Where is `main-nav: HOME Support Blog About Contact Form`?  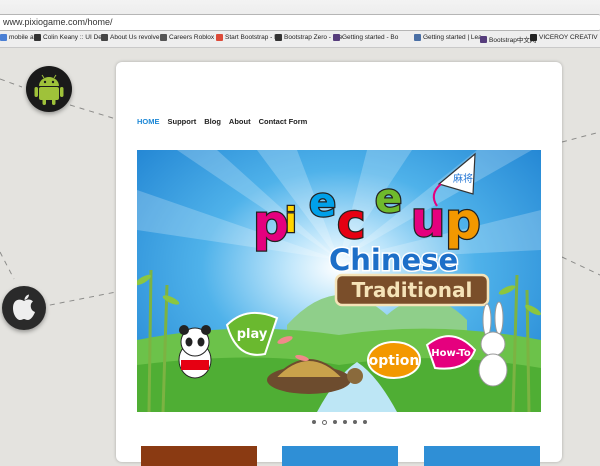
main-nav: HOME Support Blog About Contact Form is located at coordinates (226, 121).